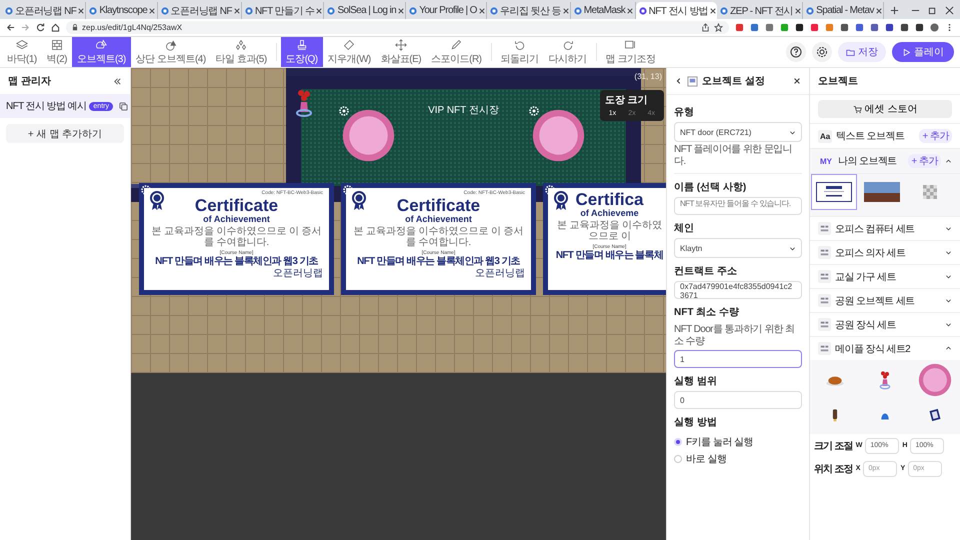  What do you see at coordinates (56, 44) in the screenshot?
I see `wall-tool-icon` at bounding box center [56, 44].